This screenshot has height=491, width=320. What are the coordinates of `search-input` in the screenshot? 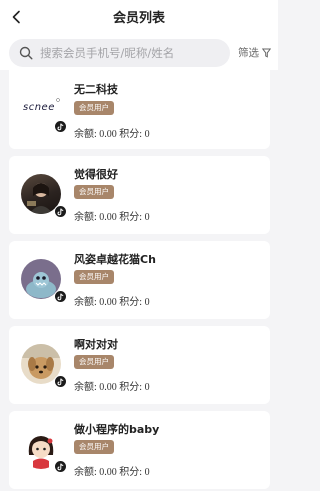 It's located at (132, 53).